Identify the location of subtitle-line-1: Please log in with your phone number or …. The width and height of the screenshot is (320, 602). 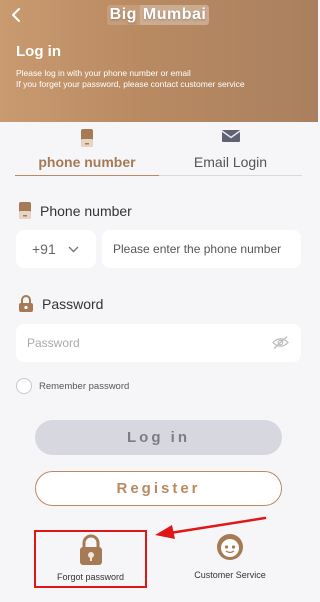
(103, 73).